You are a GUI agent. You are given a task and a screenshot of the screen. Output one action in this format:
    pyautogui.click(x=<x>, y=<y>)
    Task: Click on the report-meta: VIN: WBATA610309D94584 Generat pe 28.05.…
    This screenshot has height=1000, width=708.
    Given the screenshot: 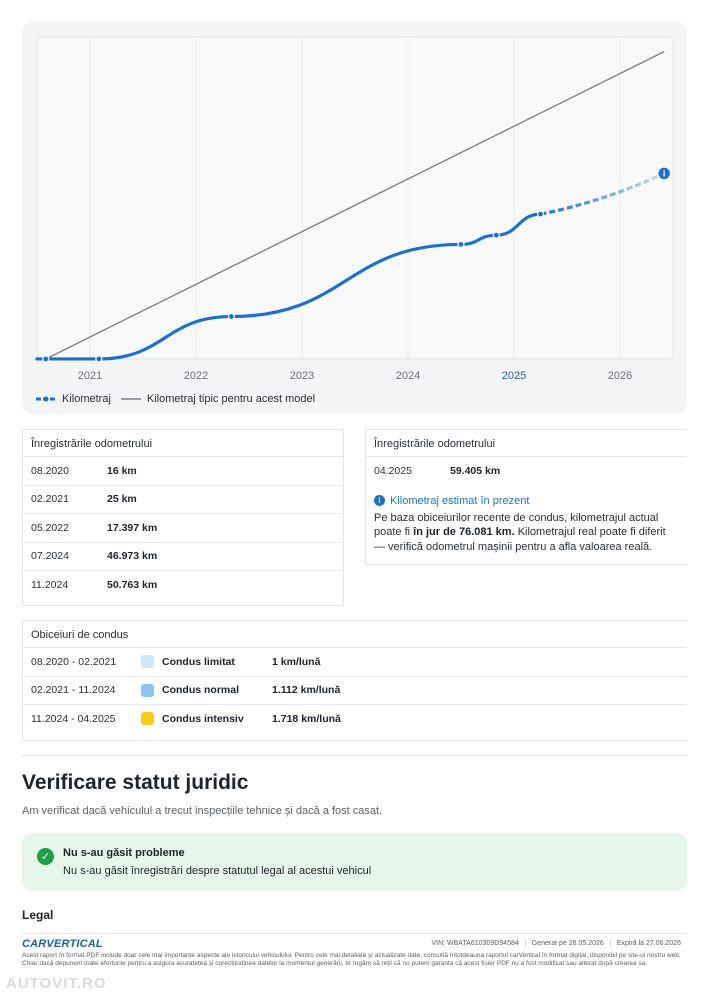 What is the action you would take?
    pyautogui.click(x=556, y=943)
    